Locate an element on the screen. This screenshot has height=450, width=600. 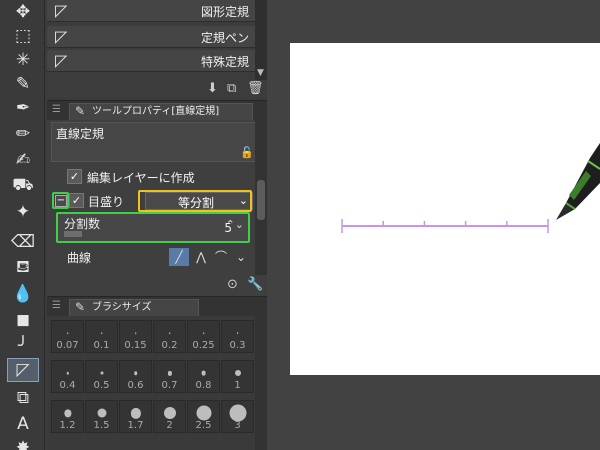
brush-size-cell: 1 is located at coordinates (237, 376).